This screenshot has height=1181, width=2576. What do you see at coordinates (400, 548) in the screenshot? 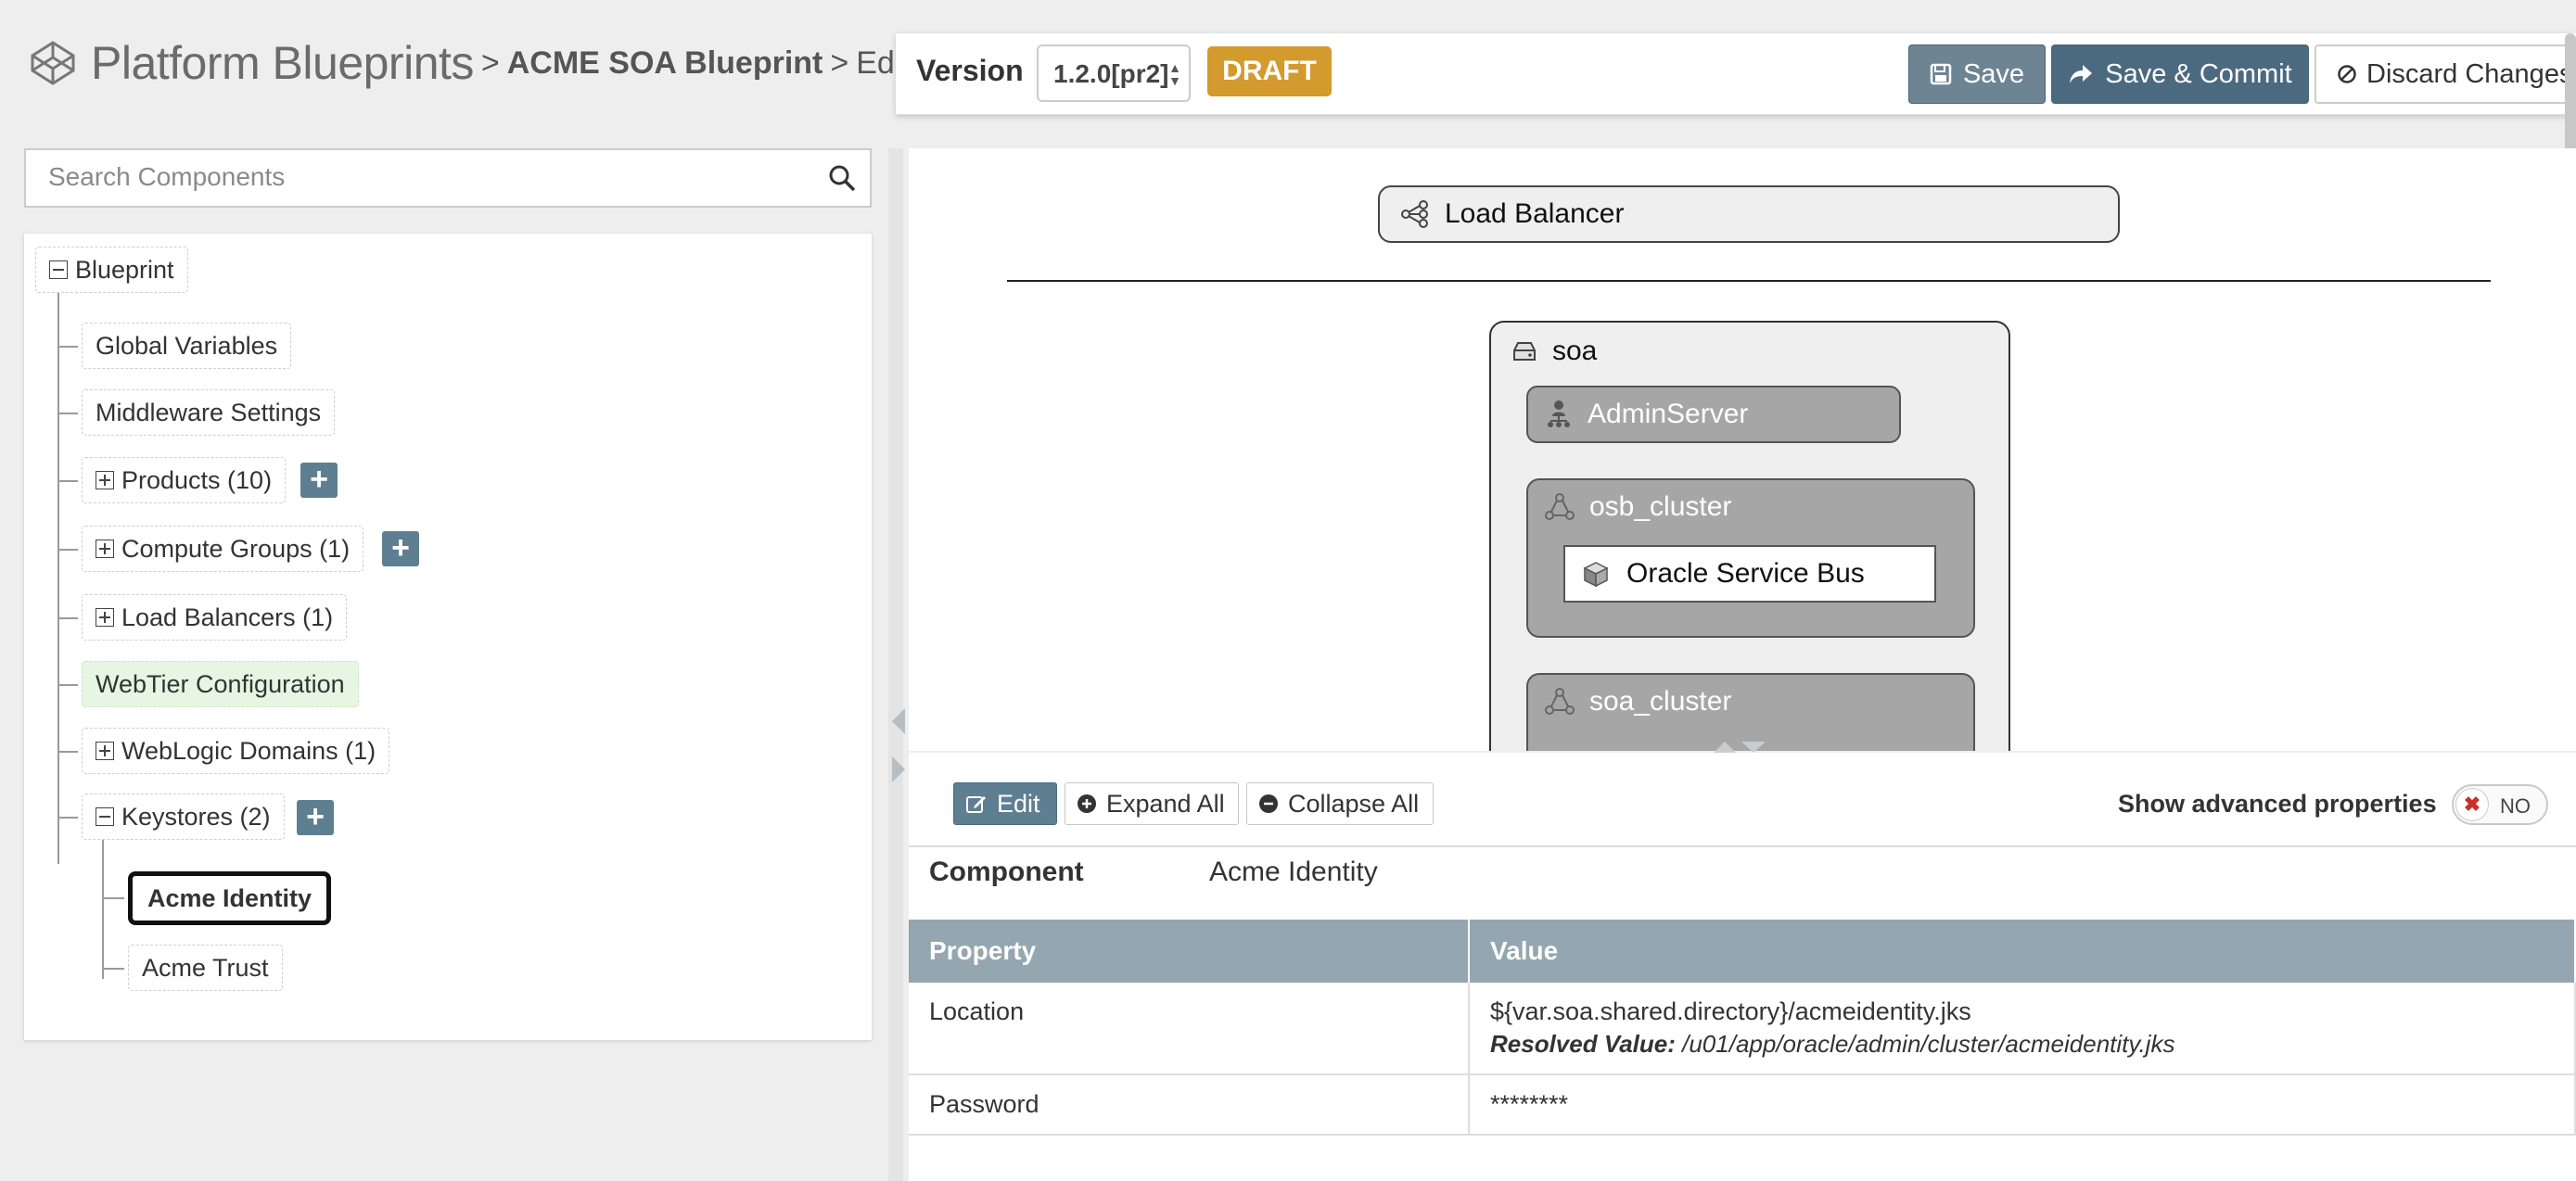
I see `add-compute-group-button: +` at bounding box center [400, 548].